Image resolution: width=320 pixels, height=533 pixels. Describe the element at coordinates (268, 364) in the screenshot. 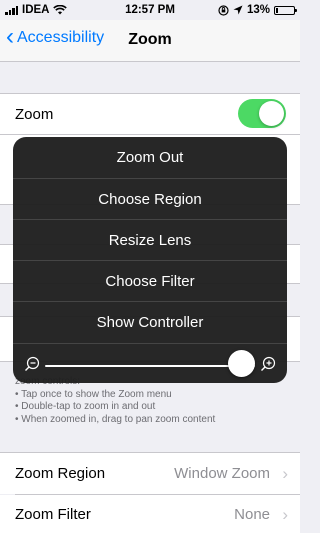

I see `zoom-in-icon` at that location.